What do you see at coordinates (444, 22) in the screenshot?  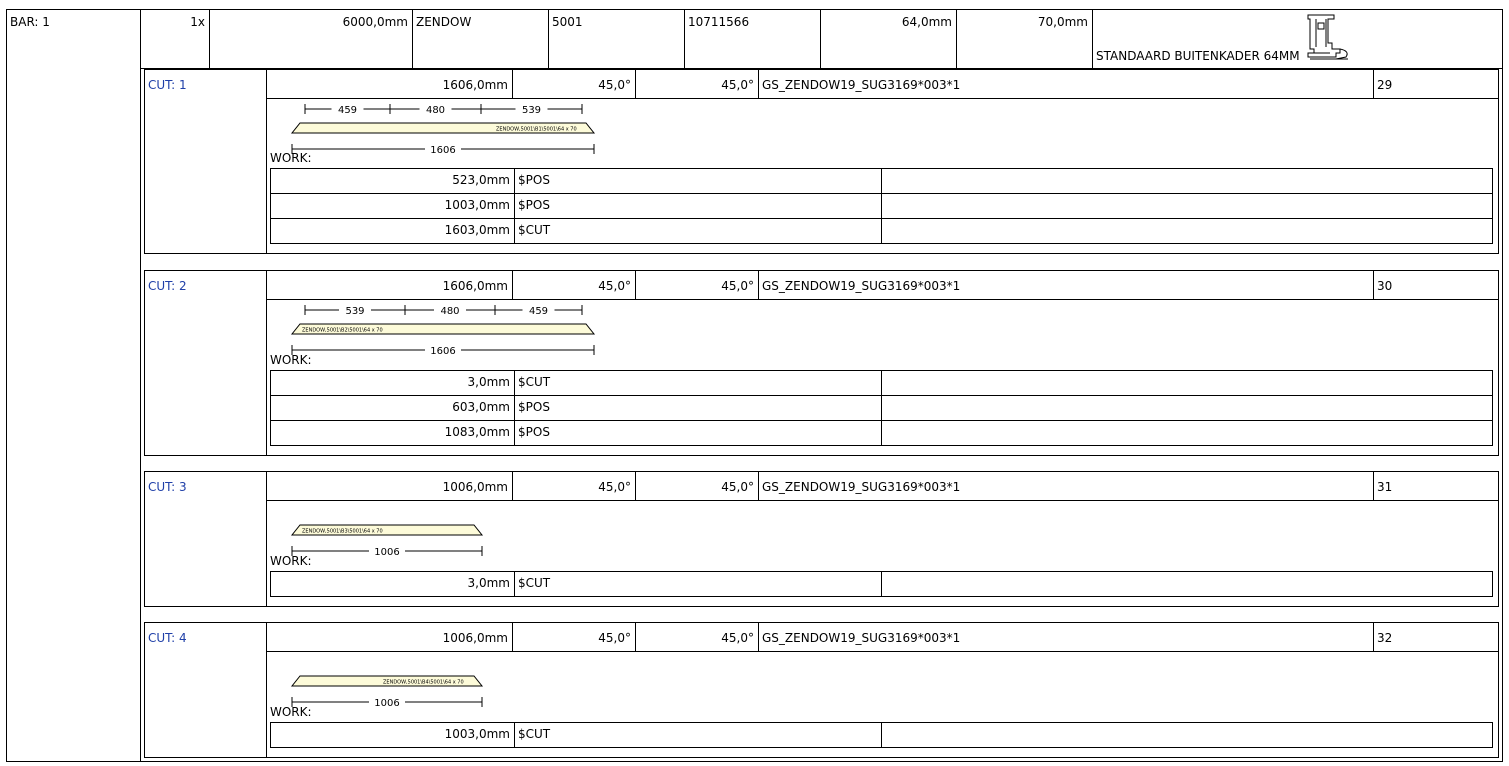 I see `bar-brand: ZENDOW` at bounding box center [444, 22].